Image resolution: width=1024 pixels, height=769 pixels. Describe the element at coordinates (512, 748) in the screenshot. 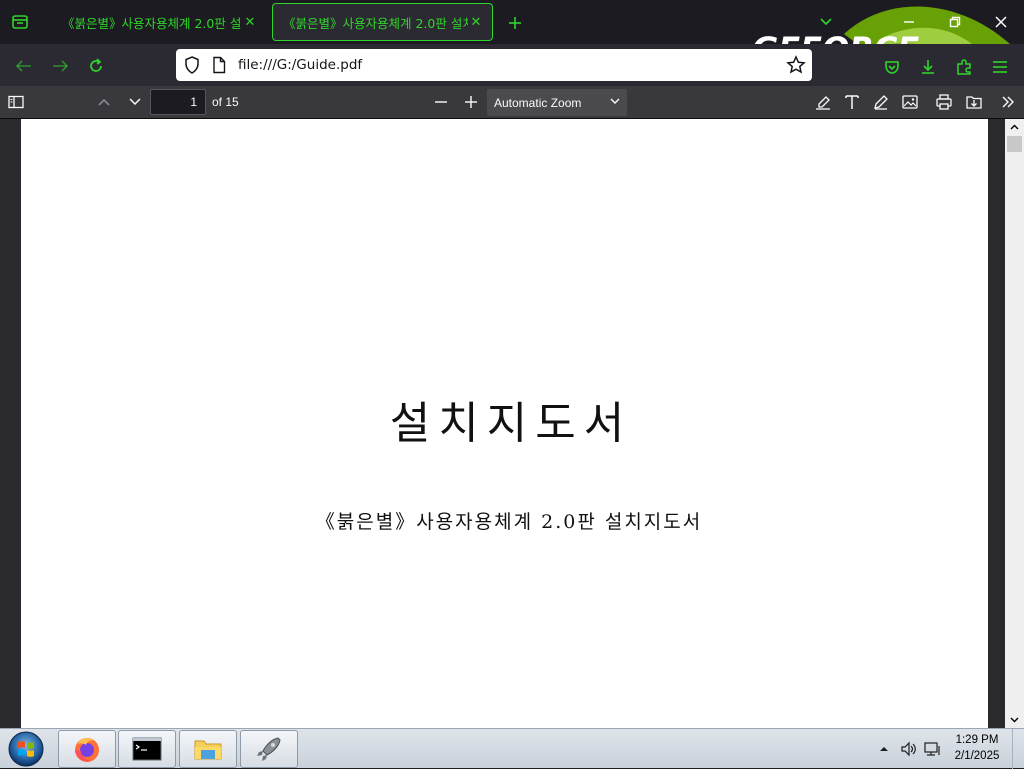

I see `taskbar: 1:29 PM 2/1/2025` at that location.